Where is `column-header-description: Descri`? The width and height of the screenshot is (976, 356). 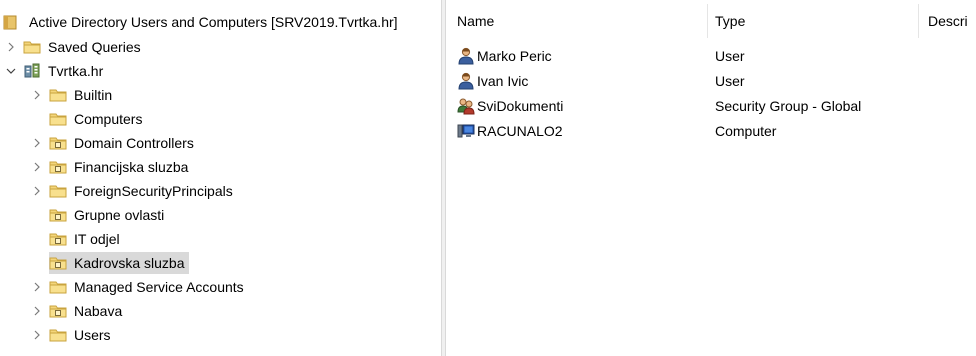
column-header-description: Descri is located at coordinates (948, 21).